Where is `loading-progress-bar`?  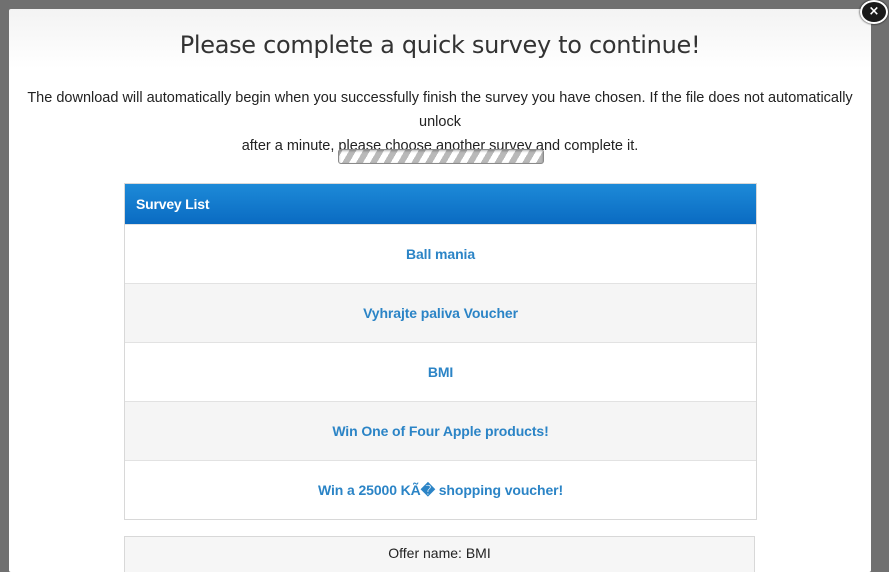 loading-progress-bar is located at coordinates (441, 156).